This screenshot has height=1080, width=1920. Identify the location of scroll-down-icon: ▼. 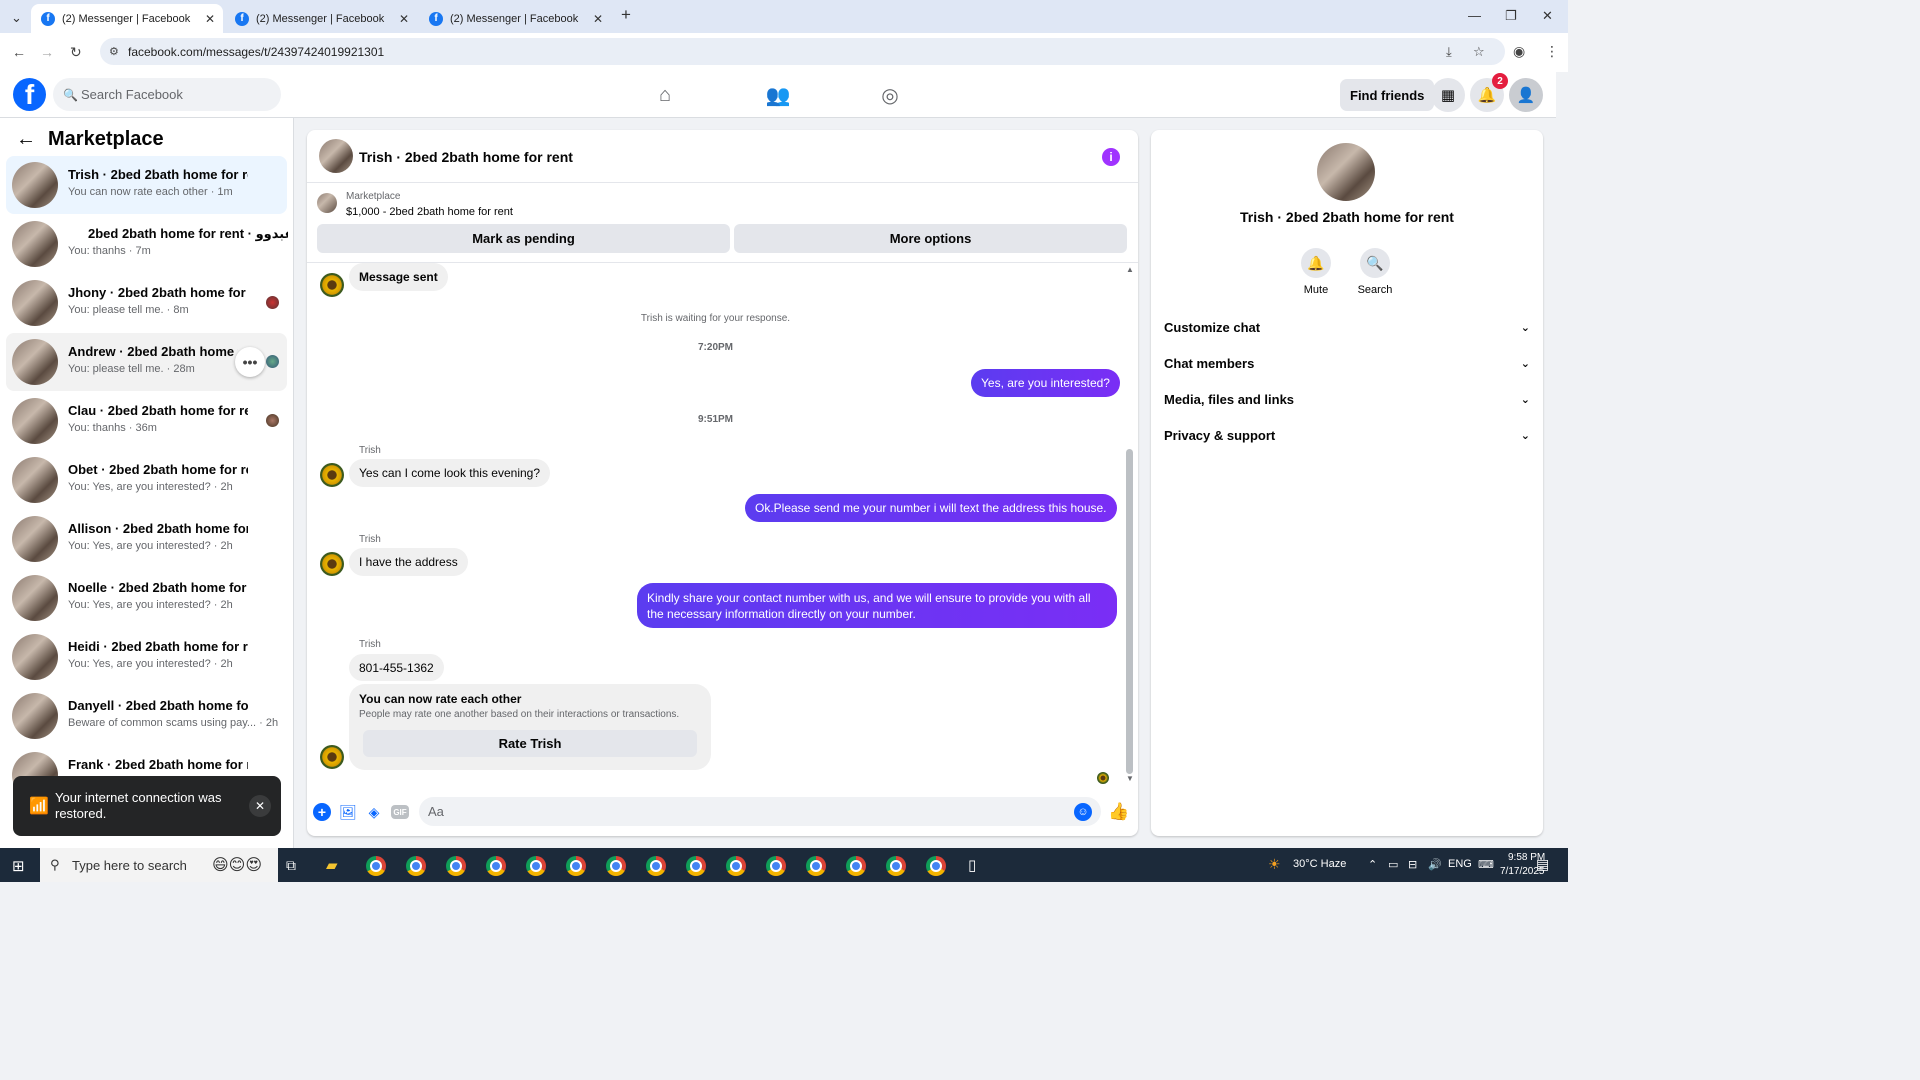
(1130, 778).